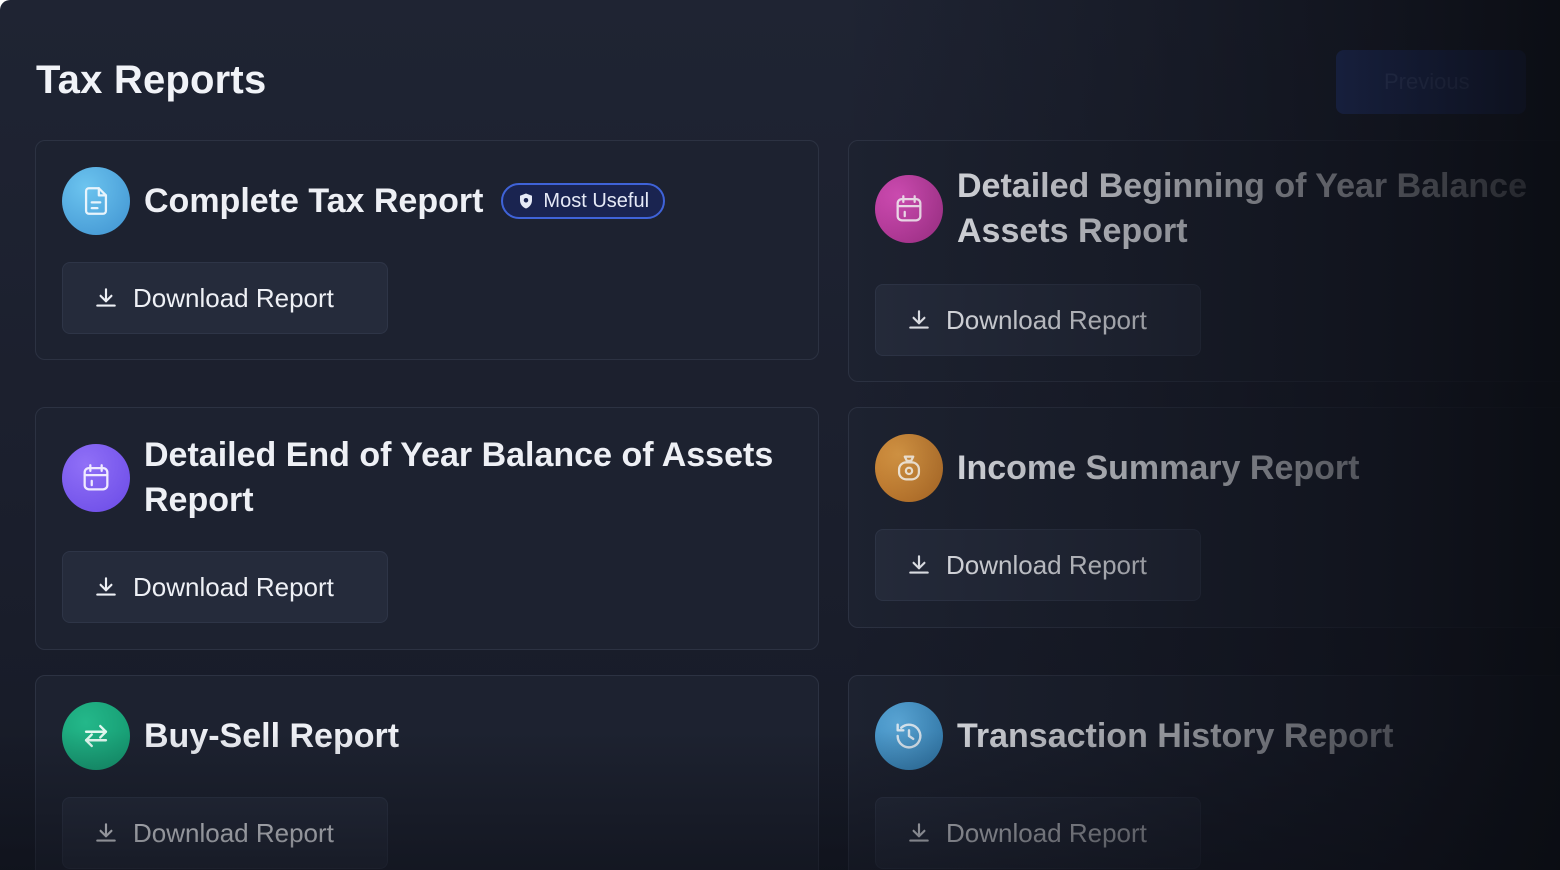  I want to click on history-clock-icon, so click(909, 736).